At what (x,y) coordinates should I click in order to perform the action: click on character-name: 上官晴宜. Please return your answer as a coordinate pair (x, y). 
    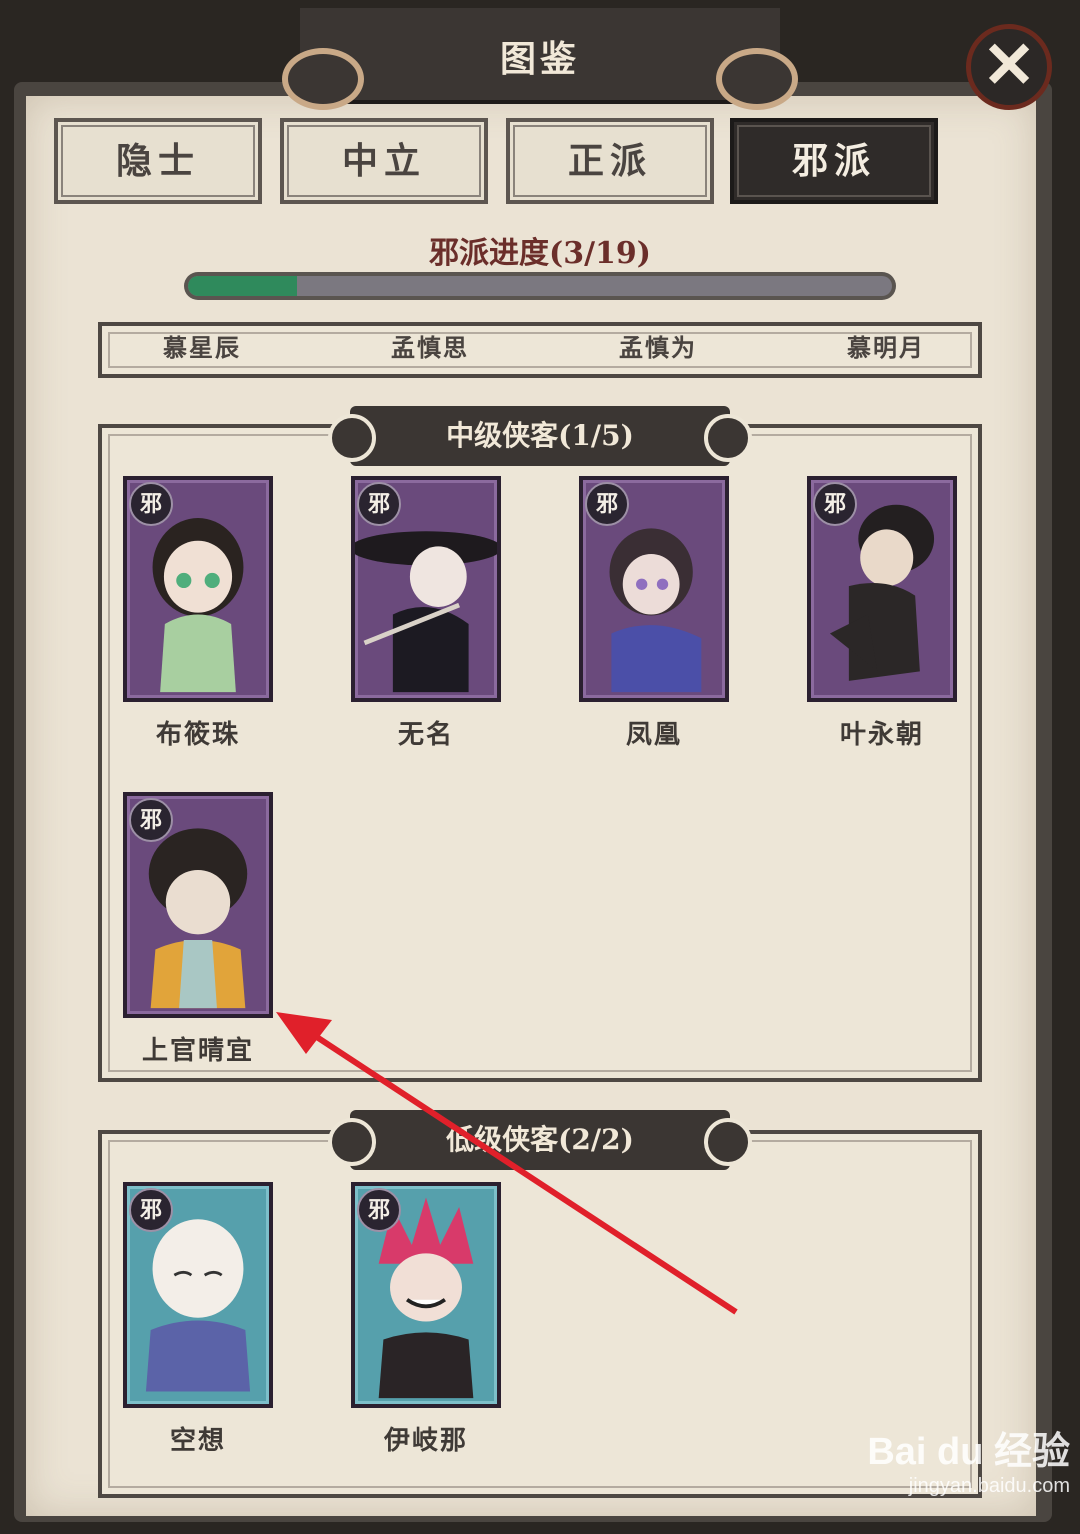
    Looking at the image, I should click on (197, 1051).